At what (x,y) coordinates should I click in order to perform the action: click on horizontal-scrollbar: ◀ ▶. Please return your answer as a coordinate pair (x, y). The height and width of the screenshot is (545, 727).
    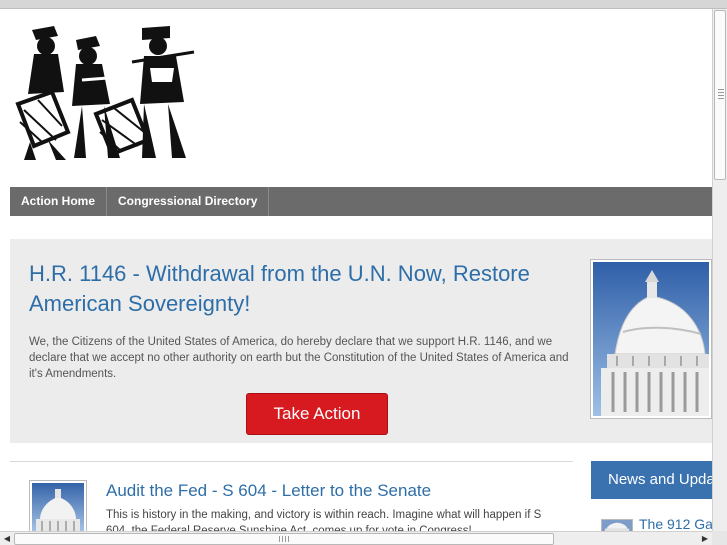
    Looking at the image, I should click on (356, 538).